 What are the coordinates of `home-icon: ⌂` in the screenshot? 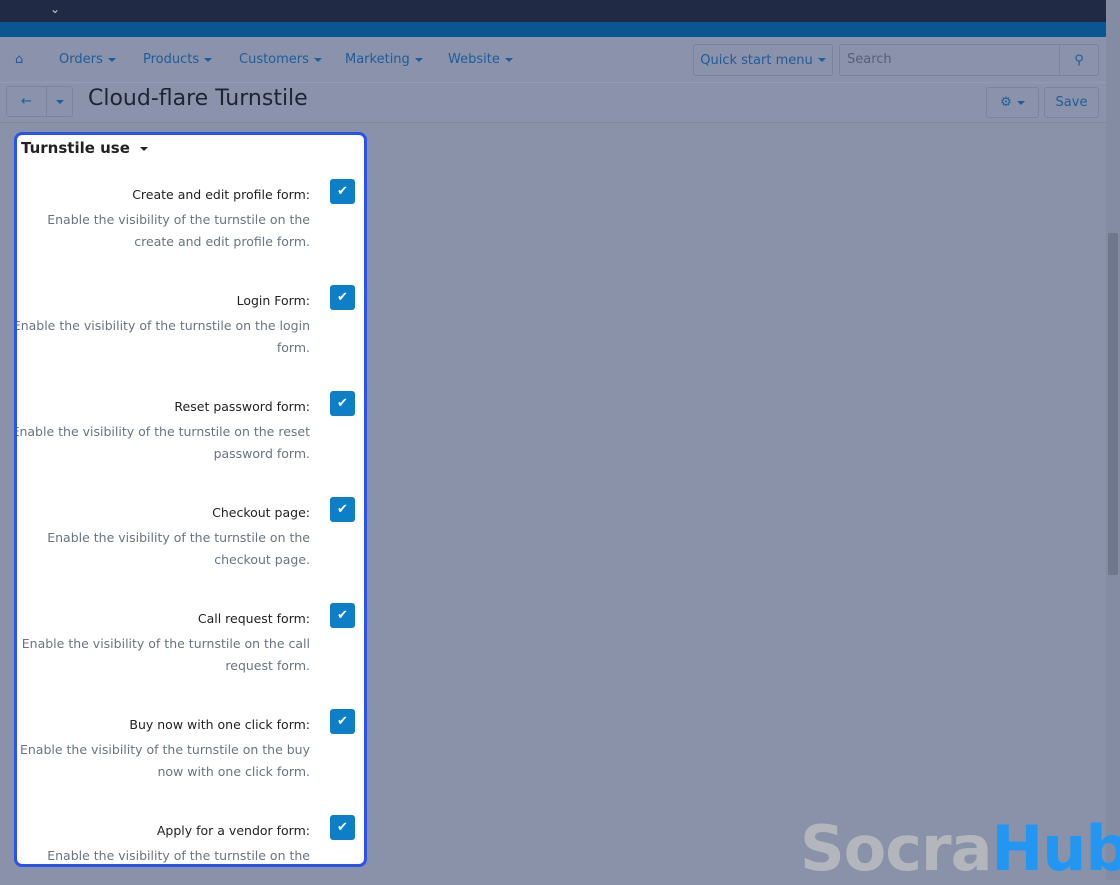 It's located at (19, 59).